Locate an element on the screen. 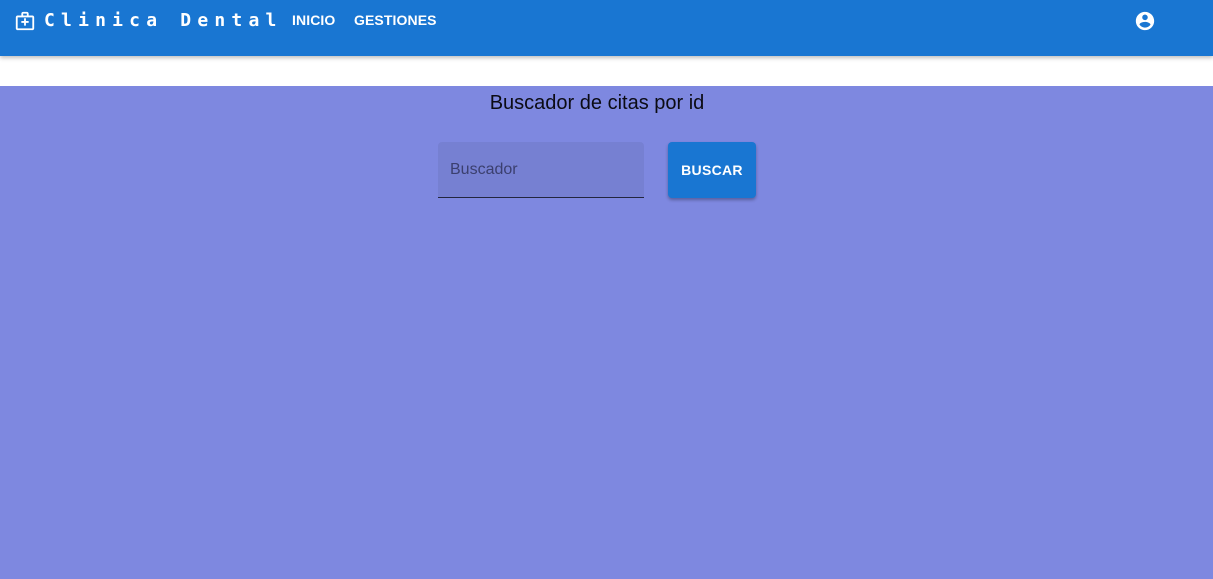  app-title: Clinica Dental is located at coordinates (163, 20).